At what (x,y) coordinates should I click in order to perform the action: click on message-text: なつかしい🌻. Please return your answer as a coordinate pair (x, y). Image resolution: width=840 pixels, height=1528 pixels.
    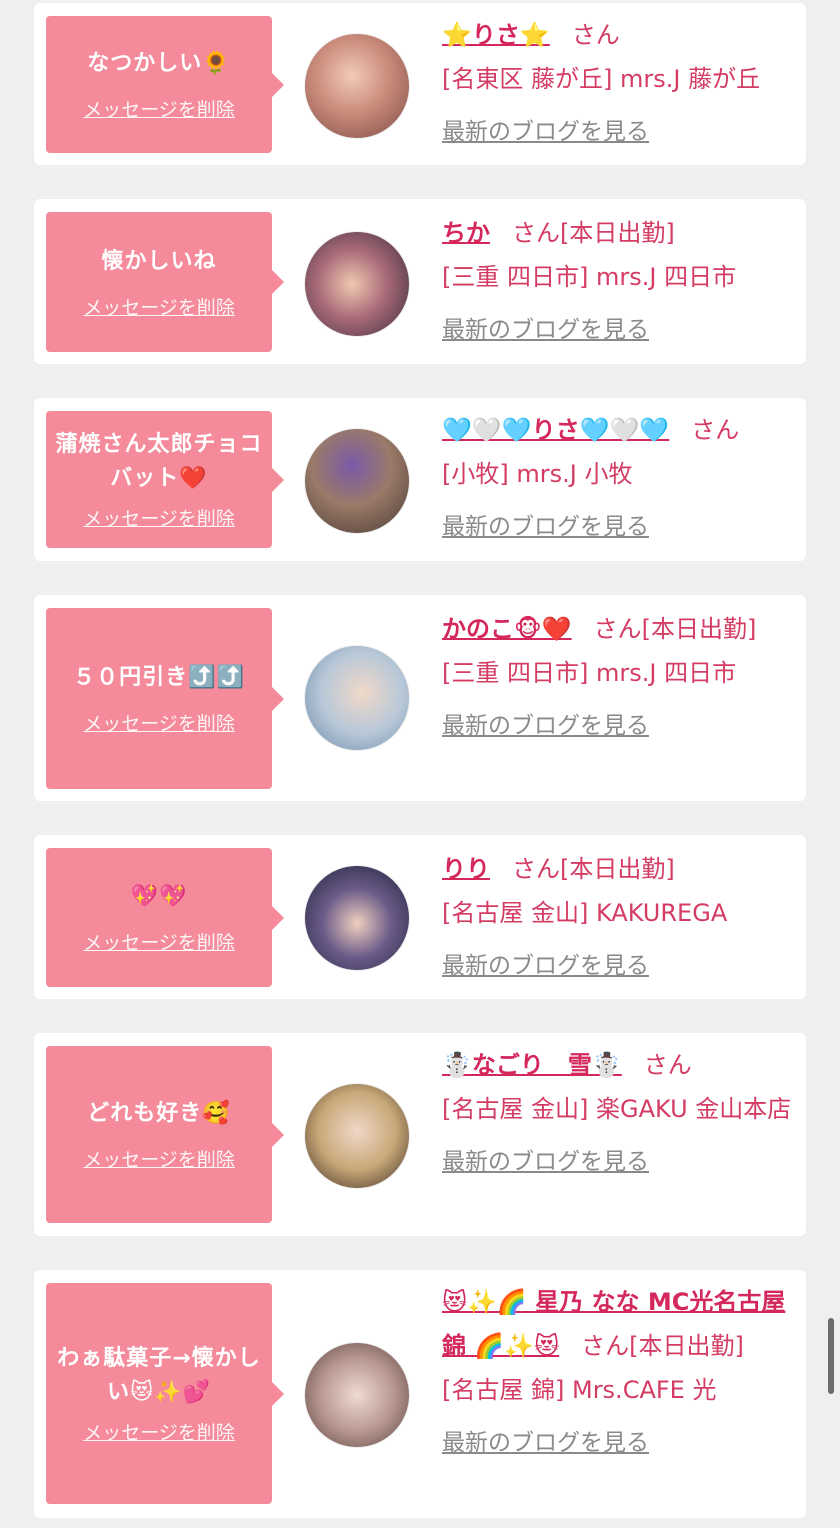
    Looking at the image, I should click on (159, 63).